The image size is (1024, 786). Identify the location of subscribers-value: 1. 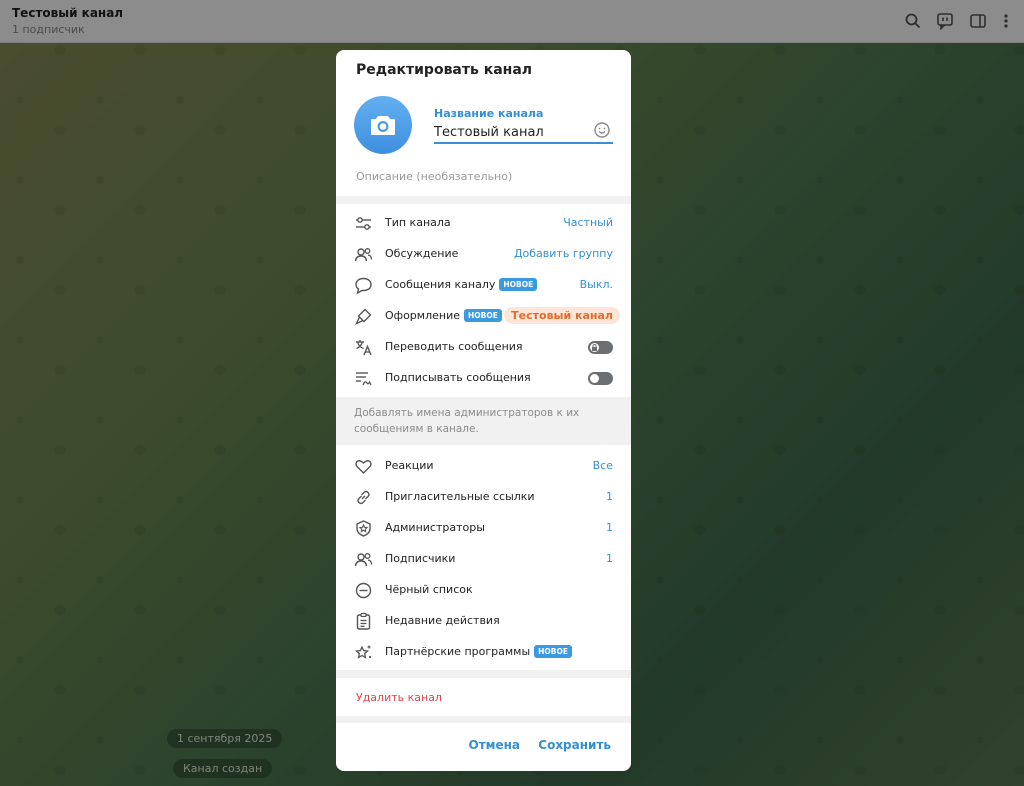
(609, 558).